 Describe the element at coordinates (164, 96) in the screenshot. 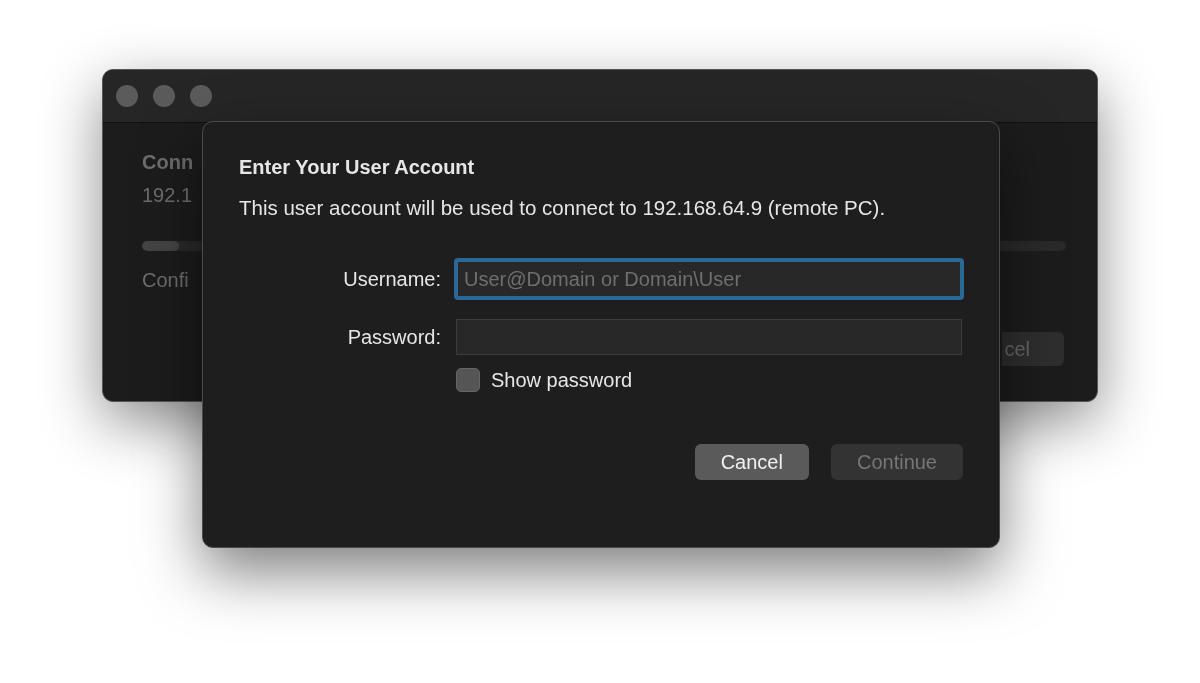

I see `minimize-window-icon` at that location.